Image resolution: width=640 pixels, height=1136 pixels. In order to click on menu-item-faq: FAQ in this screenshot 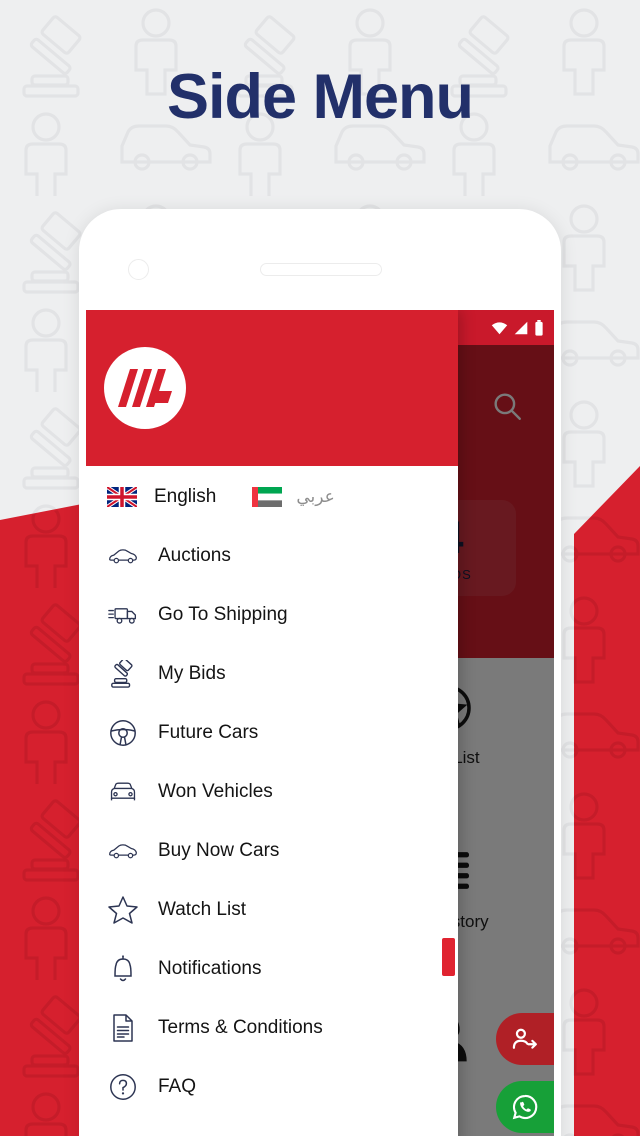, I will do `click(272, 1086)`.